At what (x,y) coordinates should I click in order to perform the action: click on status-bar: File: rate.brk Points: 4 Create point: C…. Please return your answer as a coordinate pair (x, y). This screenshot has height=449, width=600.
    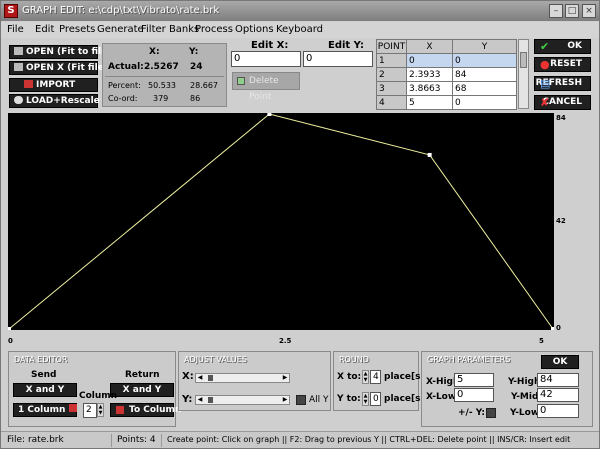
    Looking at the image, I should click on (300, 439).